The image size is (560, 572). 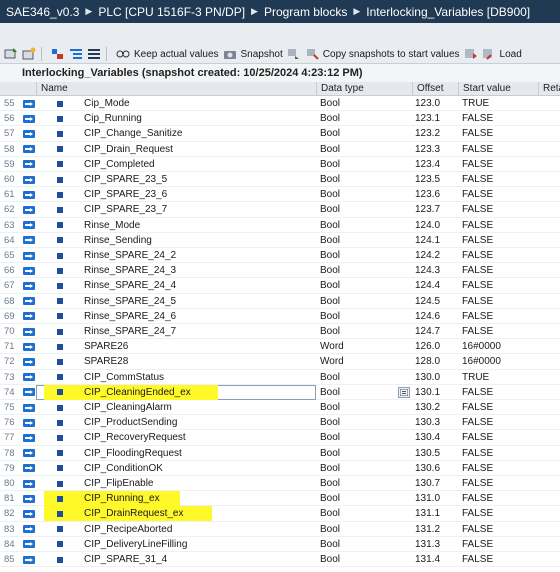 I want to click on table-row: 76 CIP_ProductSending Bool 130.3 FALSE, so click(x=280, y=423).